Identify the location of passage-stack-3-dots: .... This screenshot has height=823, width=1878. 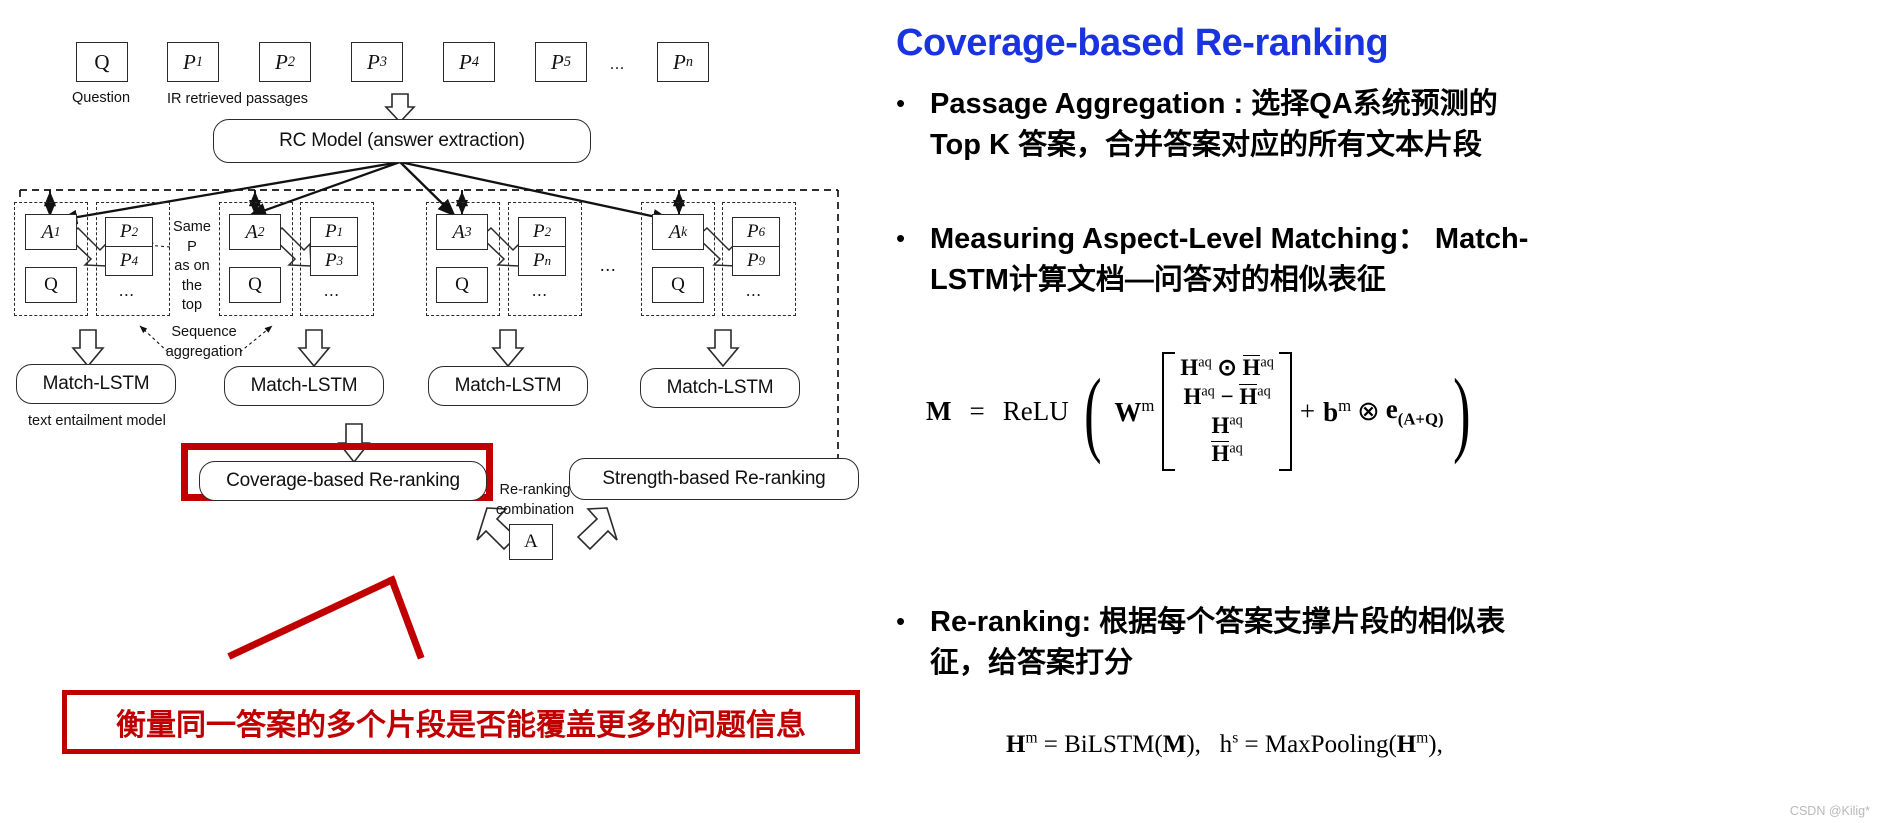
(540, 290).